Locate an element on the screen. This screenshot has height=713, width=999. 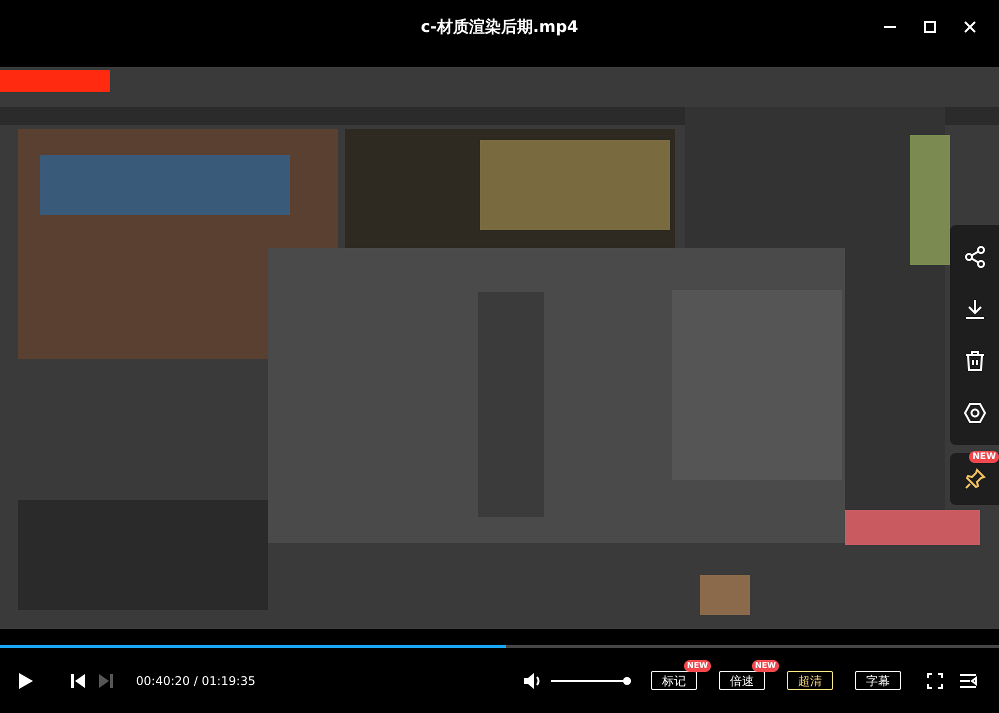
hexagon-ring-icon is located at coordinates (974, 413).